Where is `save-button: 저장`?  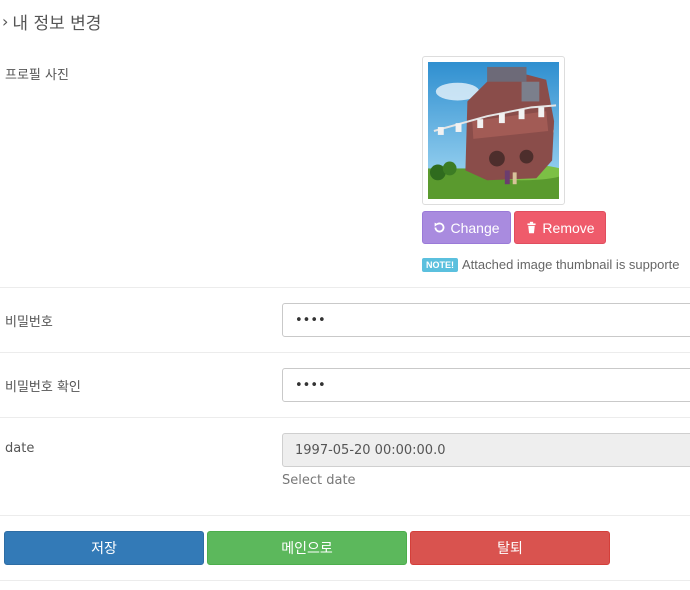 save-button: 저장 is located at coordinates (104, 548).